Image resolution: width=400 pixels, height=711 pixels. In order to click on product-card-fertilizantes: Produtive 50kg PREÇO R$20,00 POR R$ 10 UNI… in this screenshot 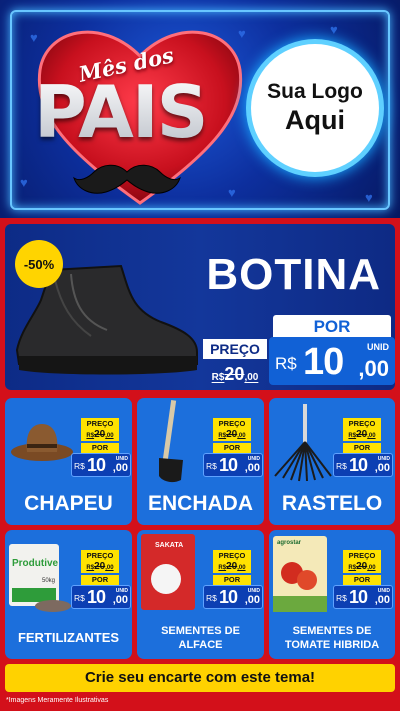, I will do `click(68, 594)`.